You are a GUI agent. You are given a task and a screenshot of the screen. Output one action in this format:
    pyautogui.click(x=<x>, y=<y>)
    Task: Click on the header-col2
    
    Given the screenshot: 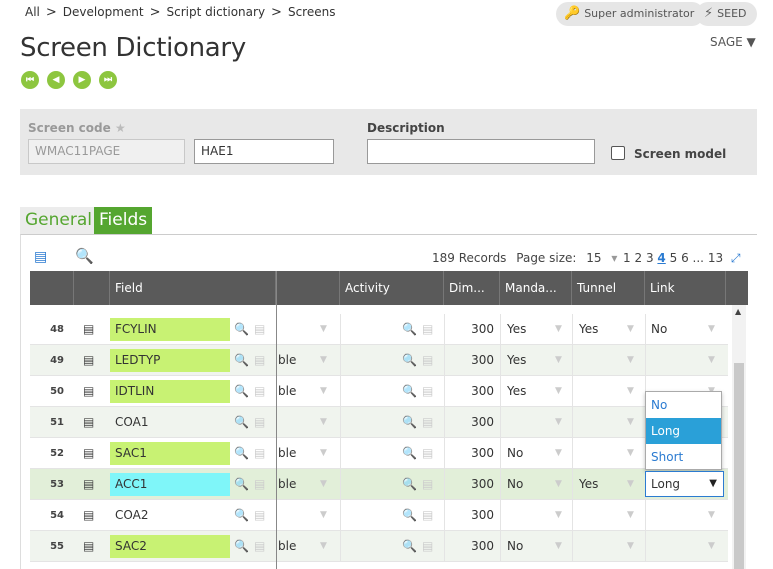 What is the action you would take?
    pyautogui.click(x=308, y=288)
    